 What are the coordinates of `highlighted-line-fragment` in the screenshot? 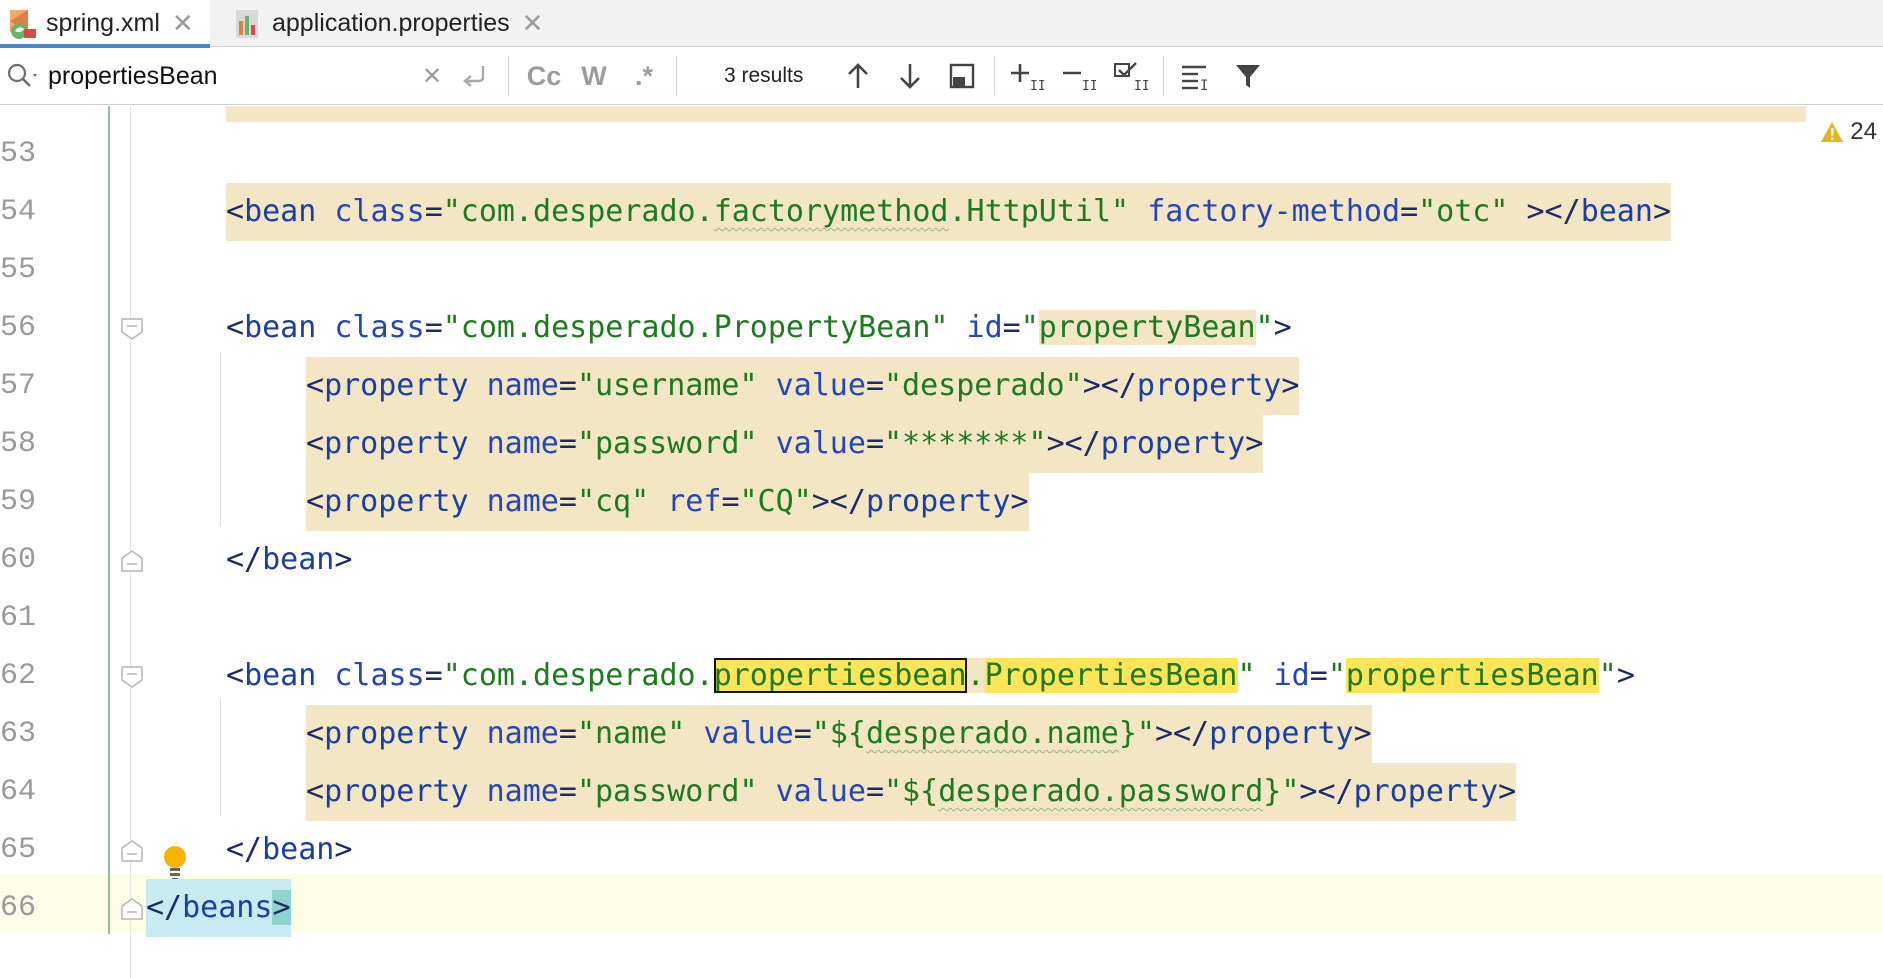 It's located at (1016, 114).